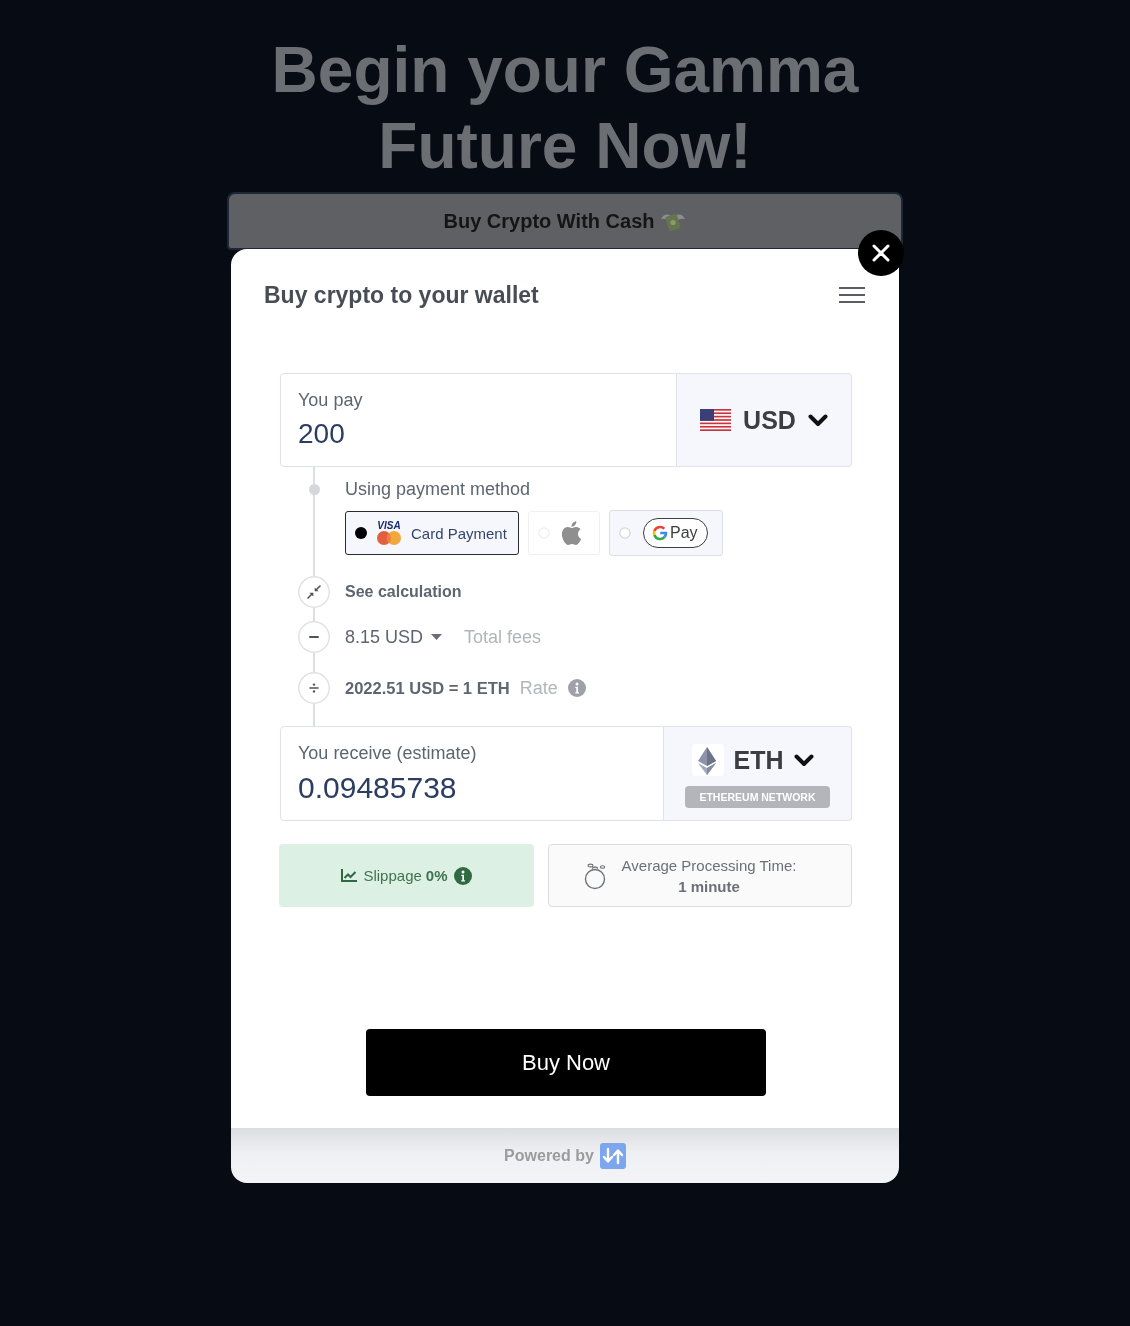 The image size is (1130, 1326). I want to click on caret-down-icon, so click(437, 637).